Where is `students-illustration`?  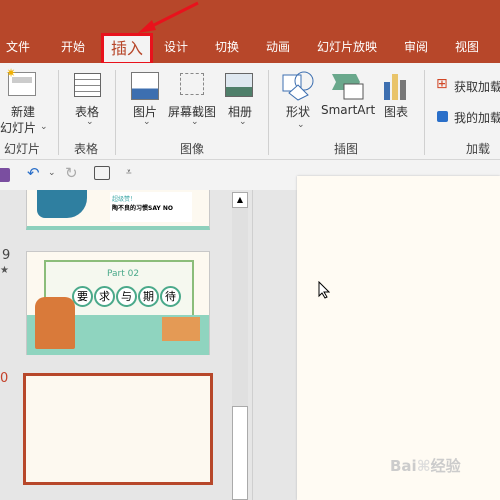 students-illustration is located at coordinates (55, 323).